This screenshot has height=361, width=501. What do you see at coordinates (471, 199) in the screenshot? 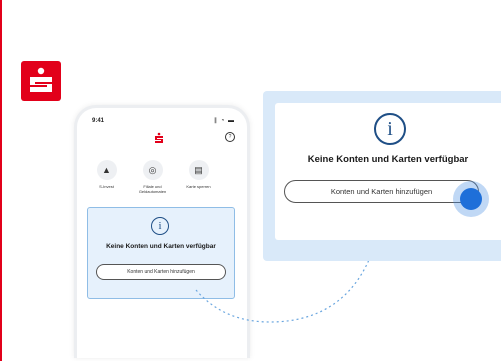
I see `tap-indicator` at bounding box center [471, 199].